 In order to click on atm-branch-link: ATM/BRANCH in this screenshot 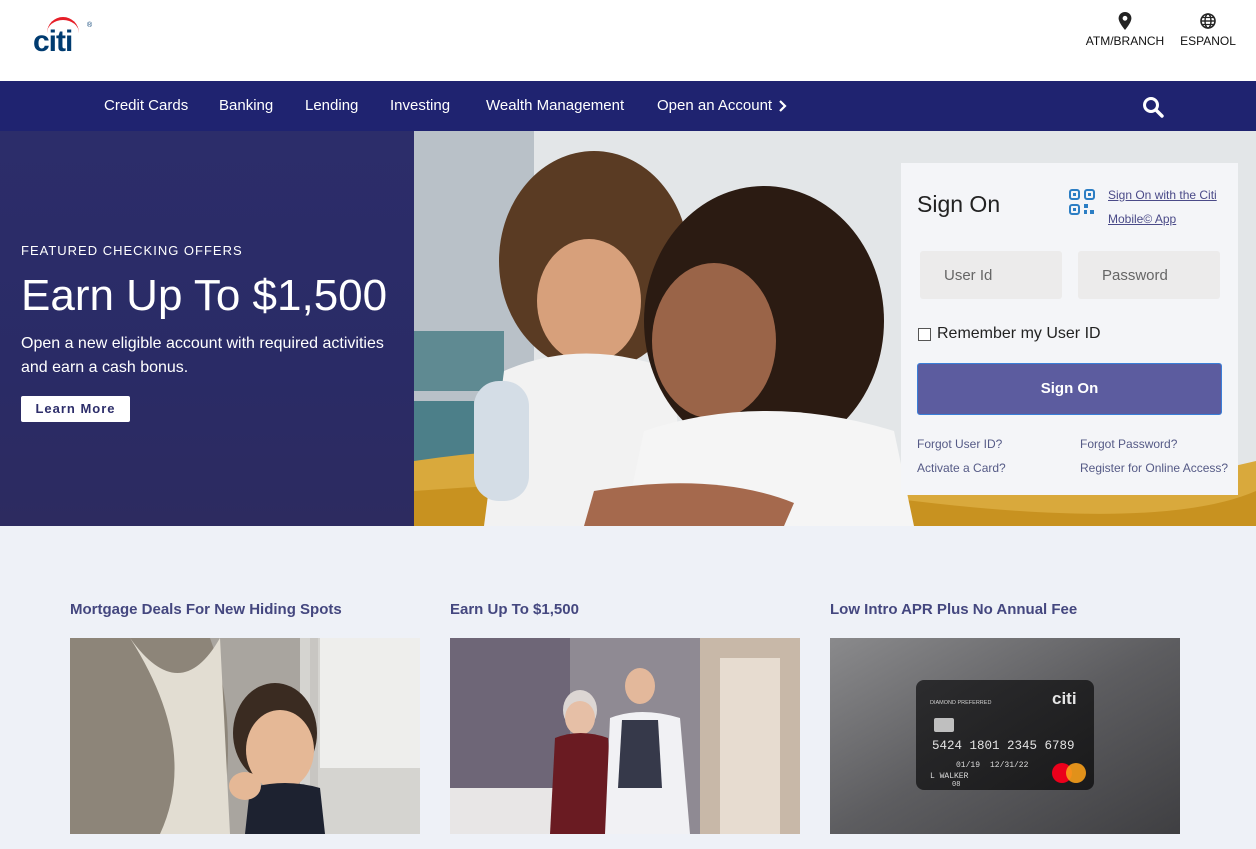, I will do `click(1125, 30)`.